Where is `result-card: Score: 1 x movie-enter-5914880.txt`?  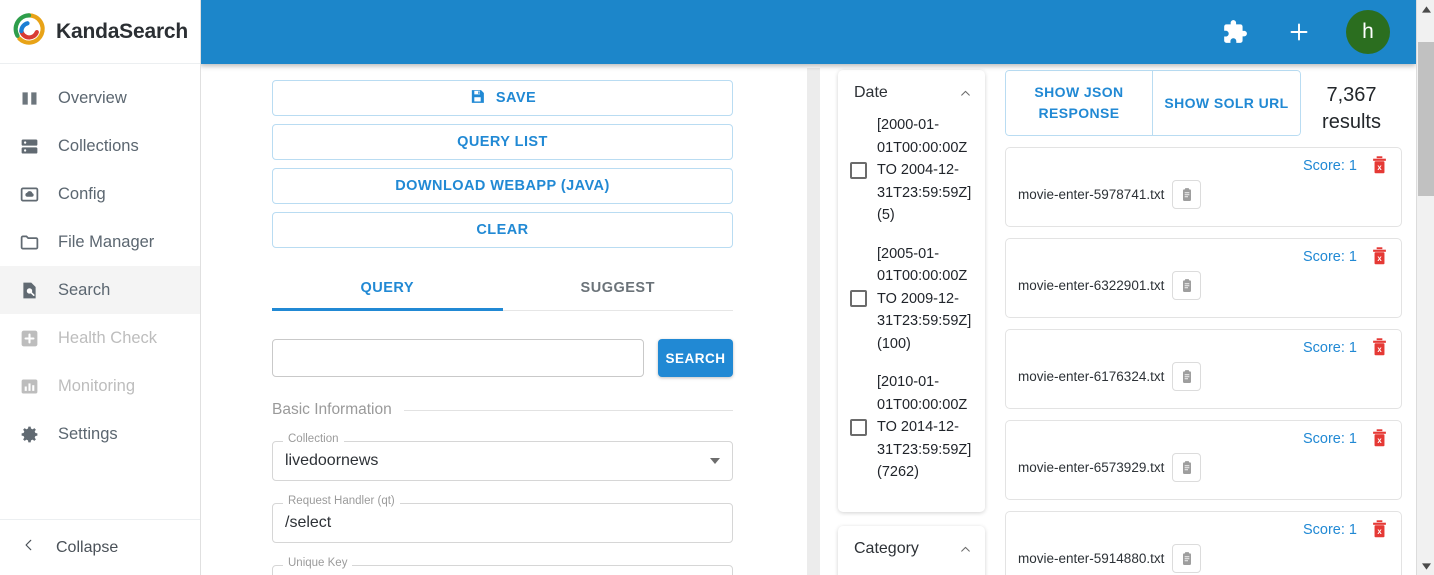 result-card: Score: 1 x movie-enter-5914880.txt is located at coordinates (1203, 543).